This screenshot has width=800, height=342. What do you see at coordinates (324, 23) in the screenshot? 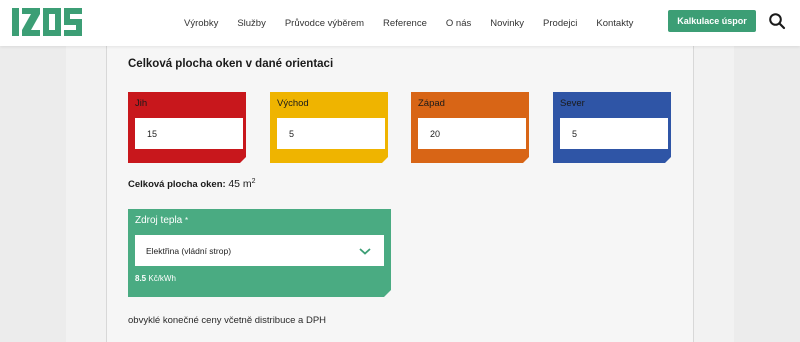
I see `nav-pruvodce: Průvodce výběrem` at bounding box center [324, 23].